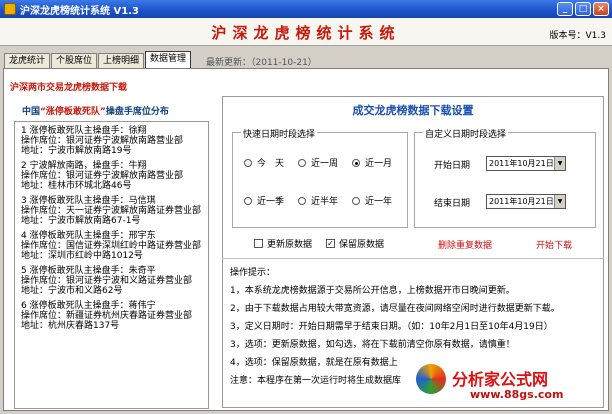 Image resolution: width=612 pixels, height=414 pixels. What do you see at coordinates (258, 243) in the screenshot?
I see `checkbox-box` at bounding box center [258, 243].